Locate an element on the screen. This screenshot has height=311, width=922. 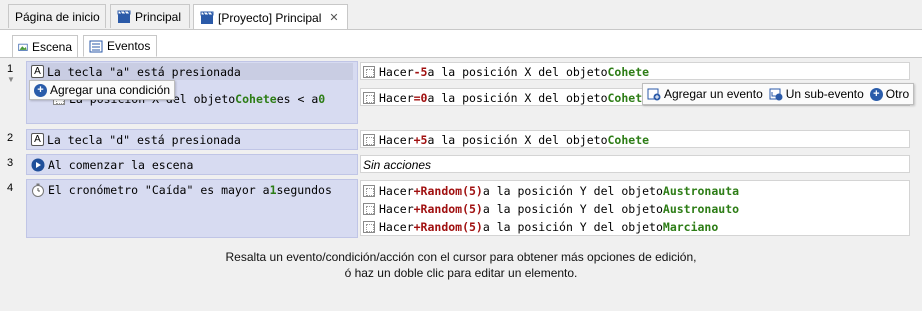
event-number: 4 is located at coordinates (10, 188).